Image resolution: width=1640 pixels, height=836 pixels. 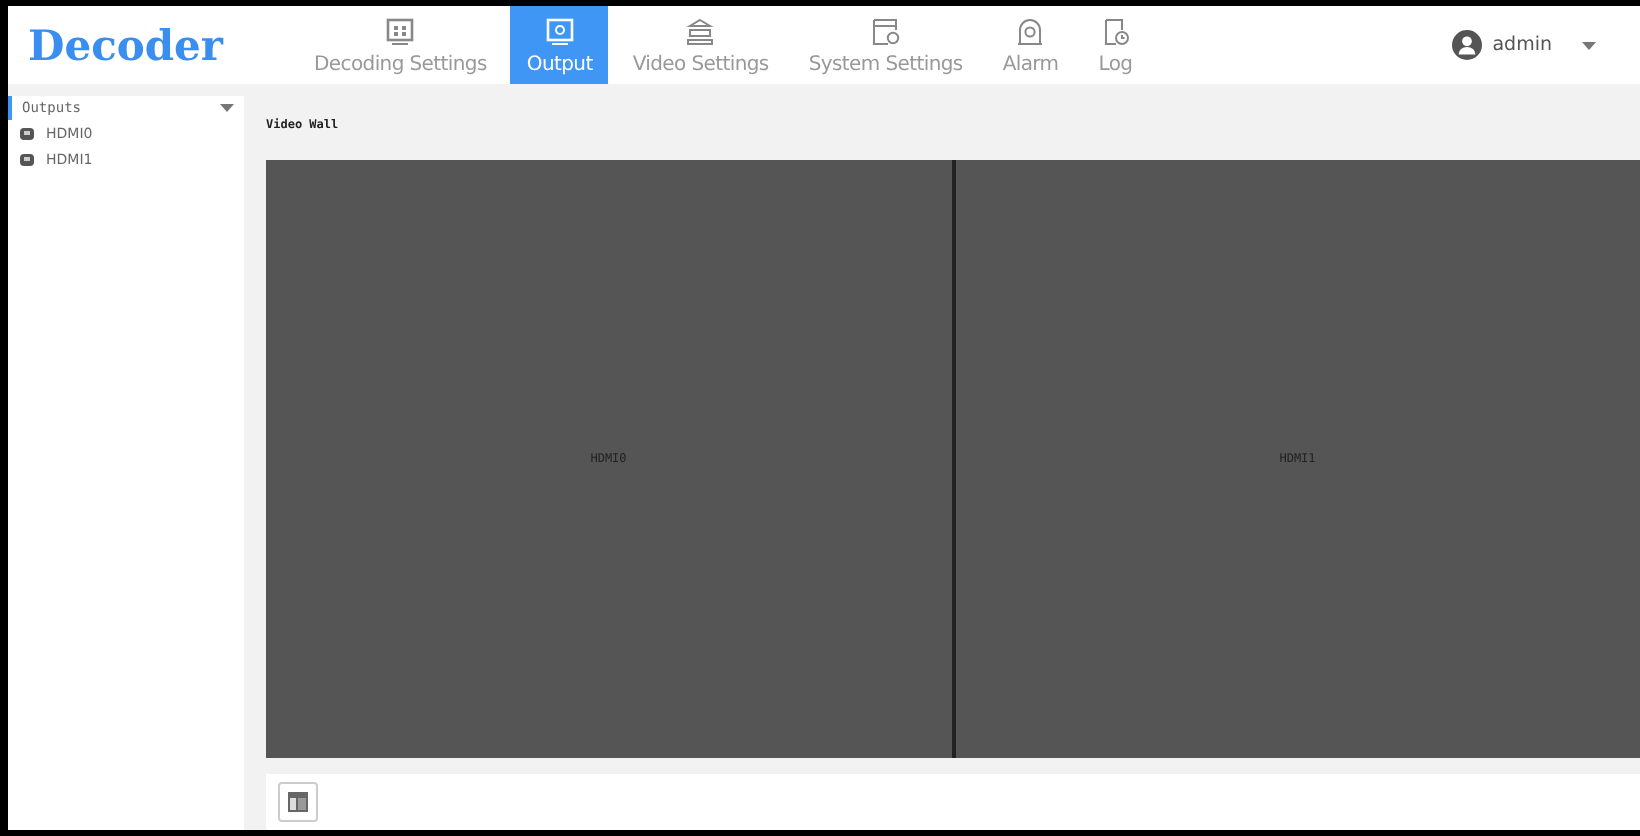 What do you see at coordinates (127, 45) in the screenshot?
I see `logo: Decoder` at bounding box center [127, 45].